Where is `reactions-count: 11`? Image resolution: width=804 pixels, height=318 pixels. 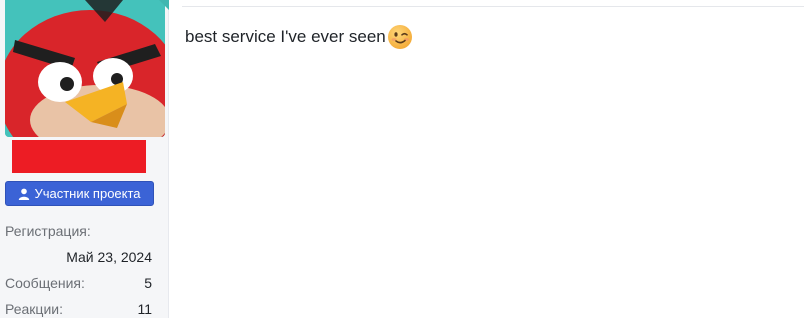
reactions-count: 11 is located at coordinates (144, 309).